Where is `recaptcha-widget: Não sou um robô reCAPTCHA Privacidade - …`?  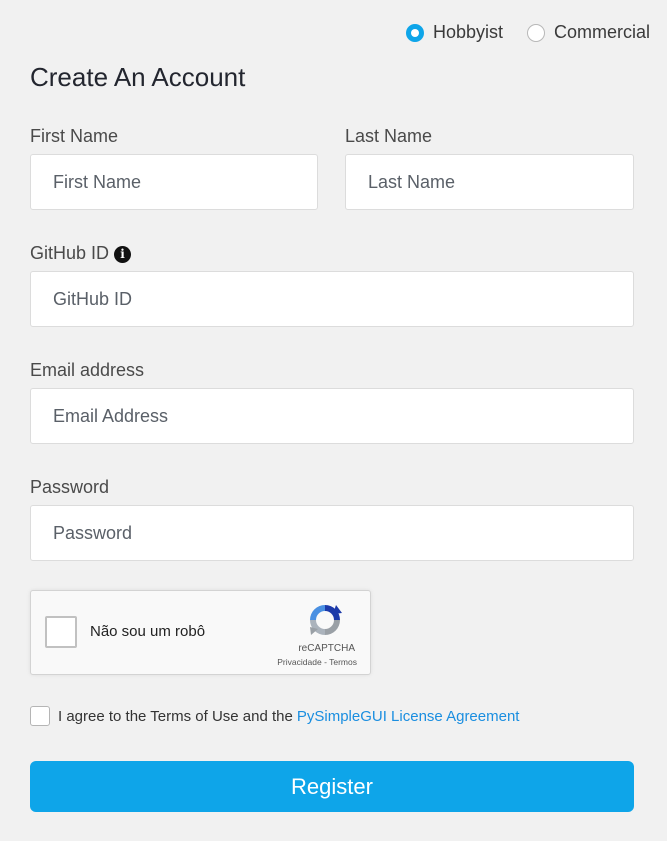 recaptcha-widget: Não sou um robô reCAPTCHA Privacidade - … is located at coordinates (200, 632).